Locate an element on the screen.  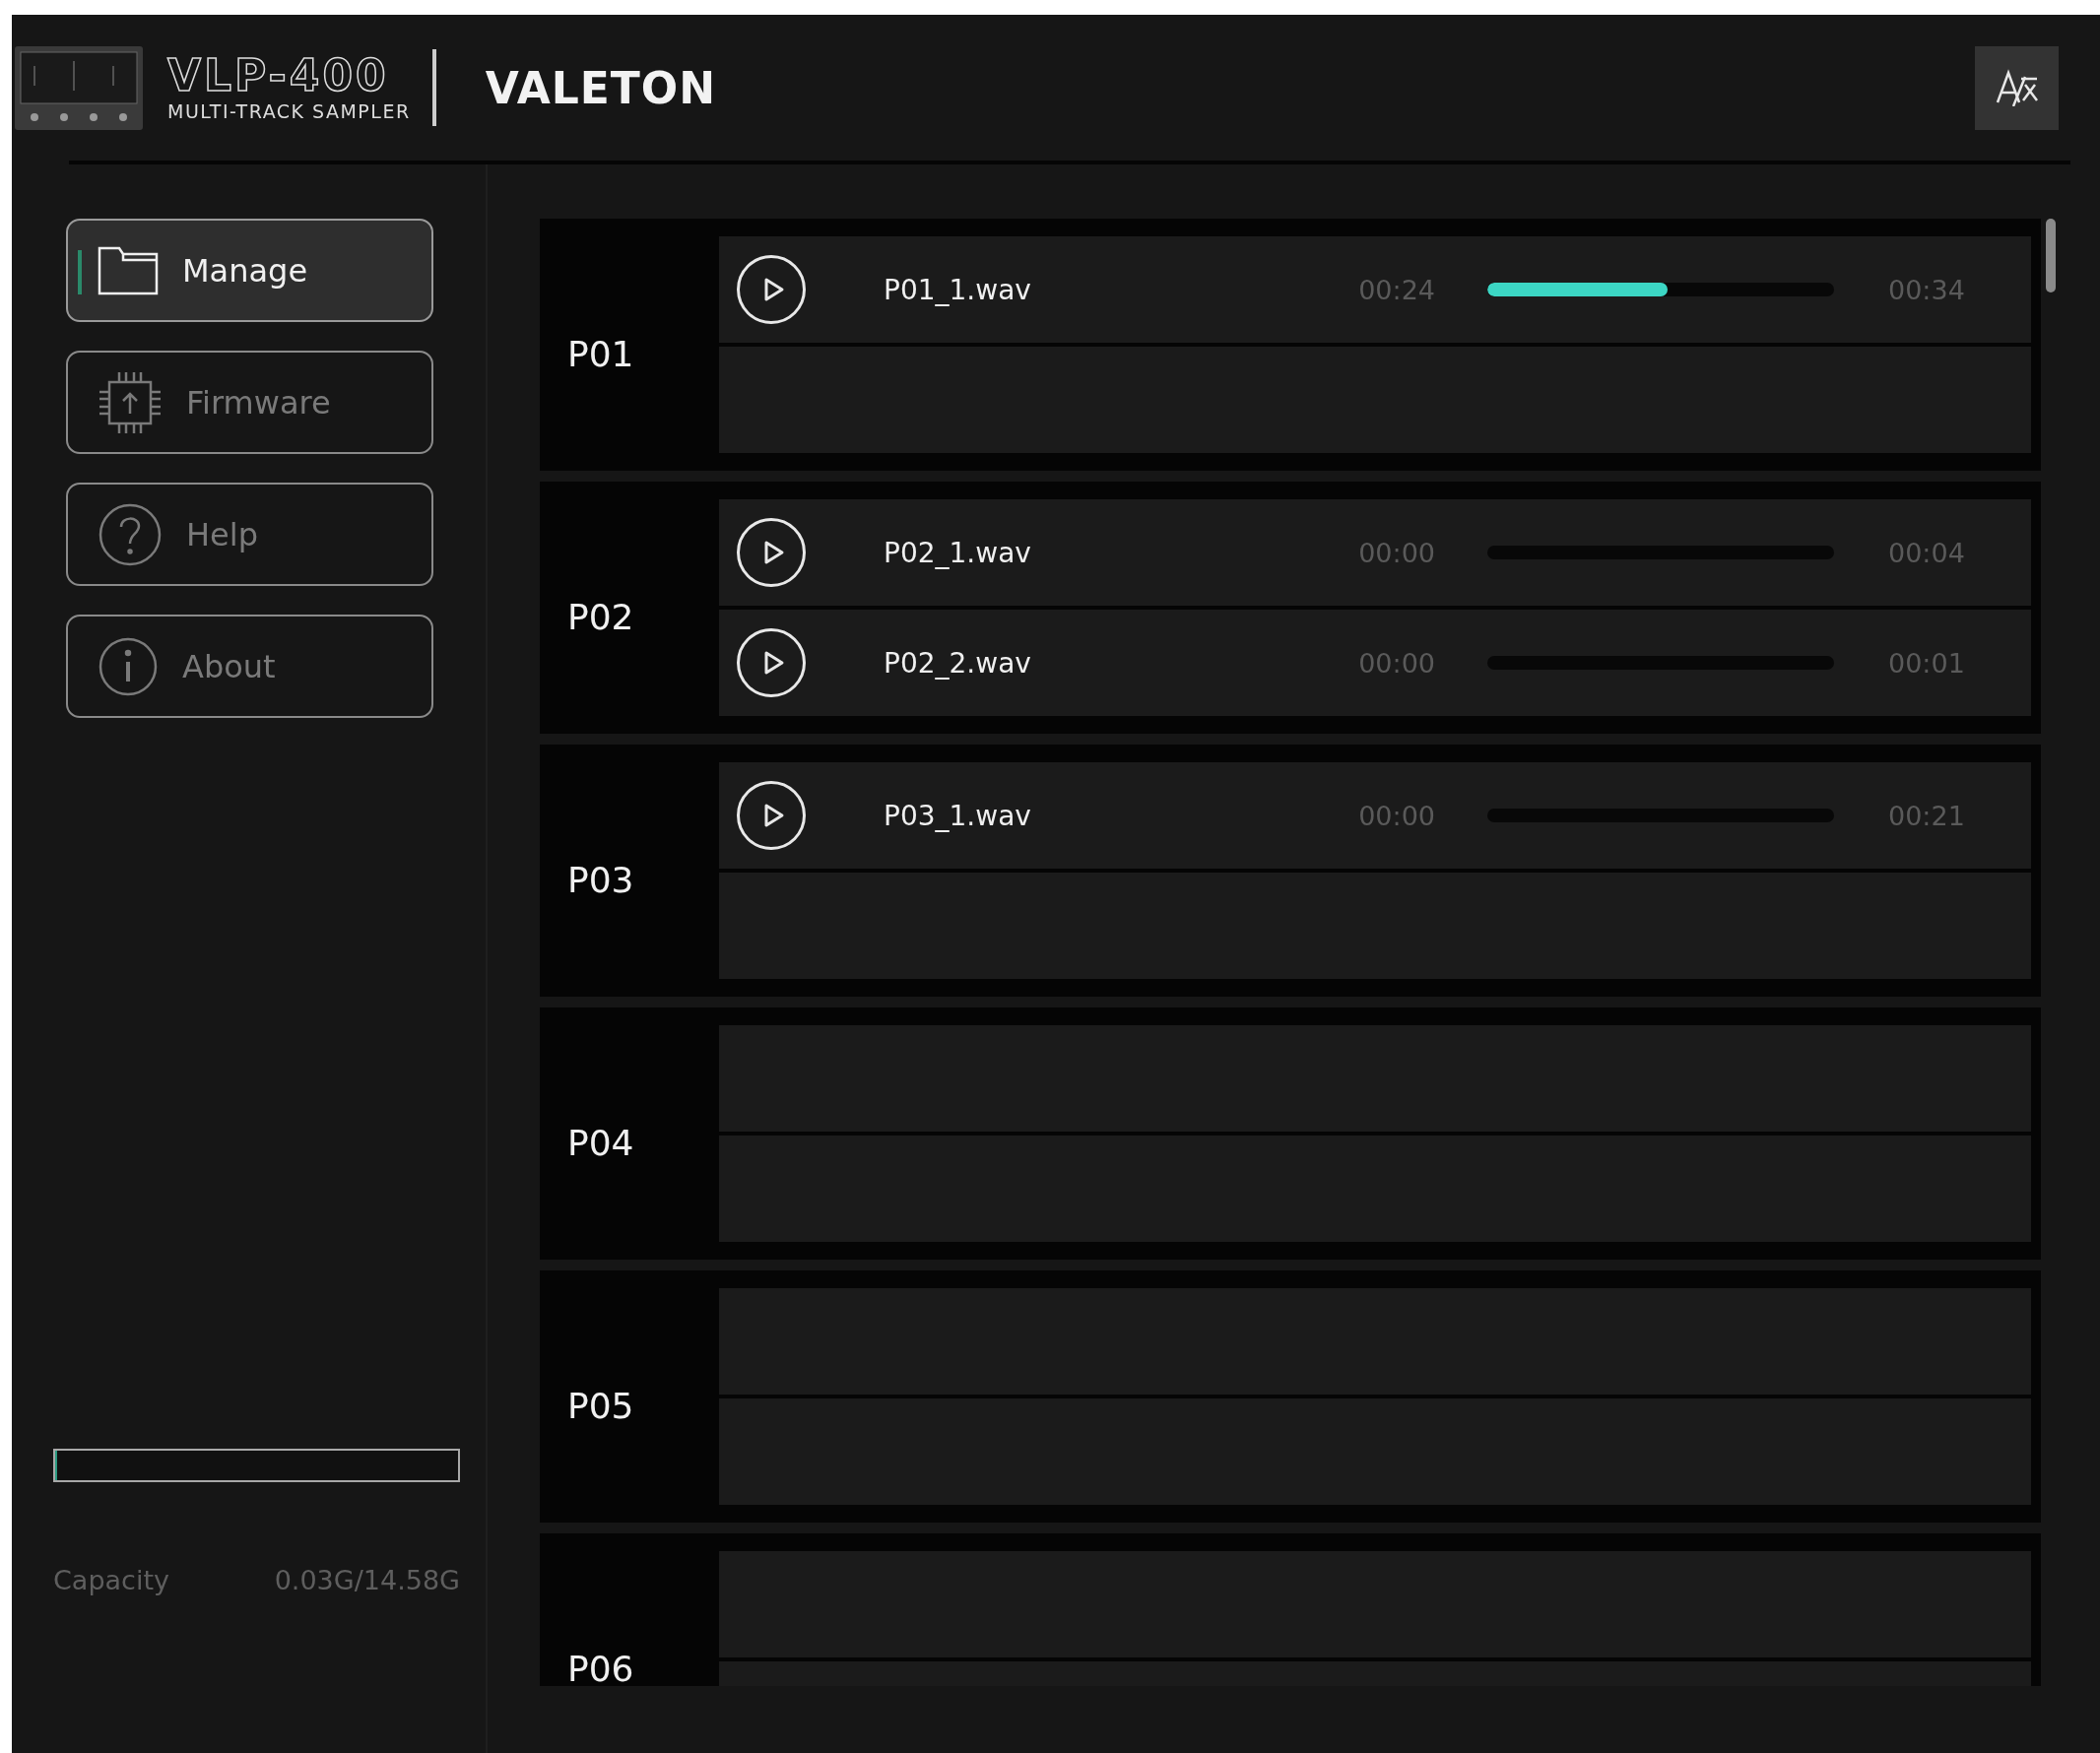
translate-icon is located at coordinates (2017, 87).